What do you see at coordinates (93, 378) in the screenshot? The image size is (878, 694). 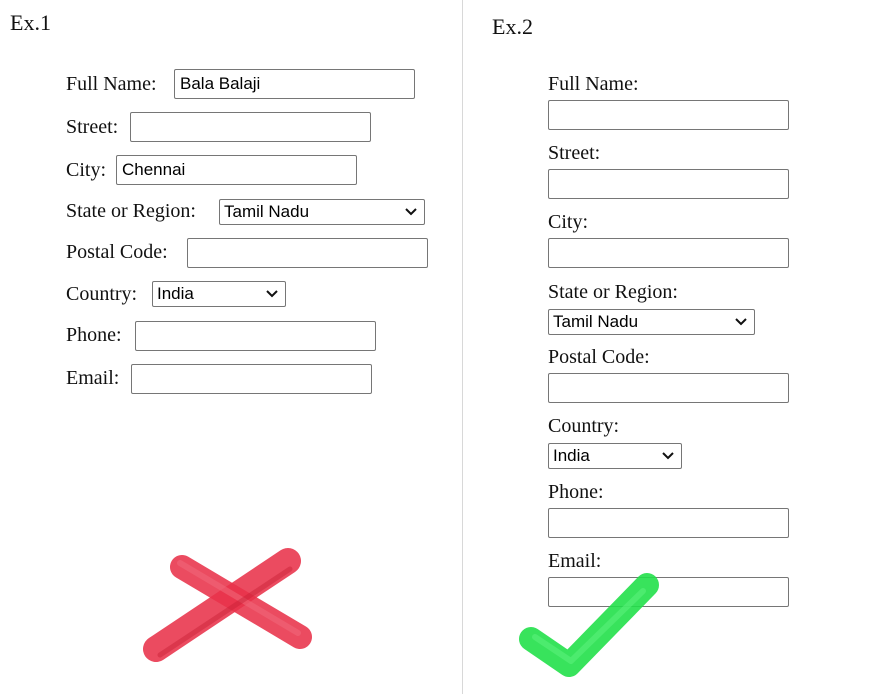 I see `ex1-email-label: Email:` at bounding box center [93, 378].